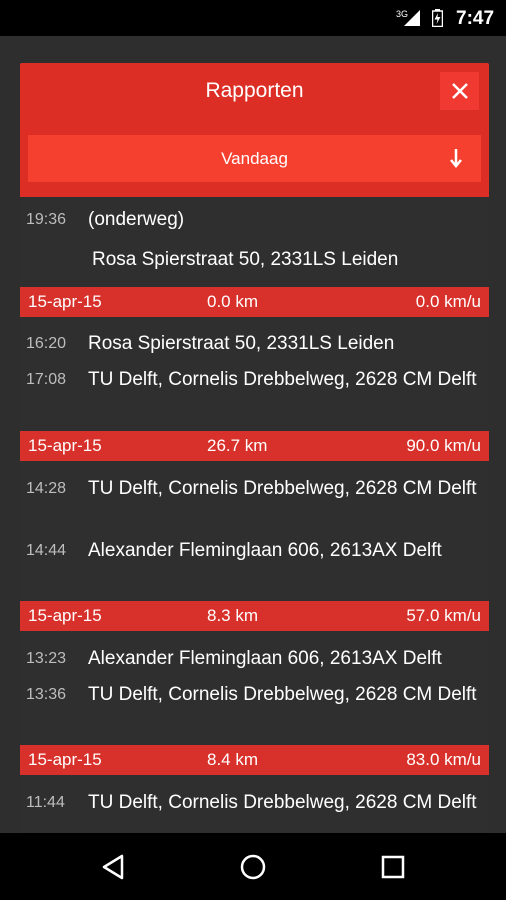 The width and height of the screenshot is (506, 900). I want to click on trip-summary-bar: 15-apr-15 8.4 km 83.0 km/u, so click(254, 760).